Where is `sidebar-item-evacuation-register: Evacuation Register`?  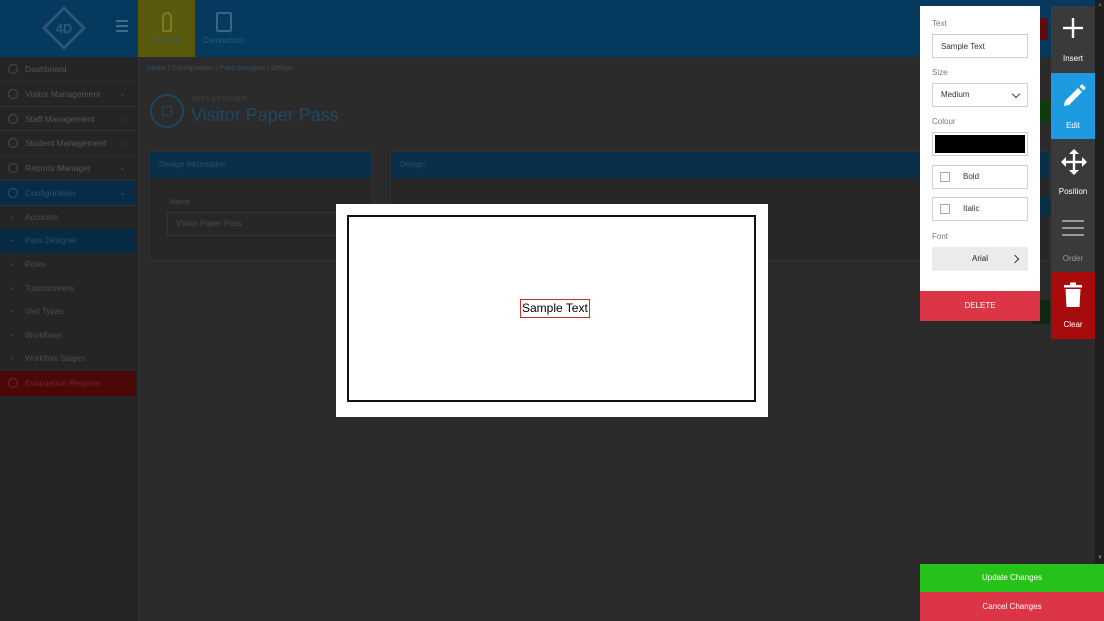
sidebar-item-evacuation-register: Evacuation Register is located at coordinates (68, 383).